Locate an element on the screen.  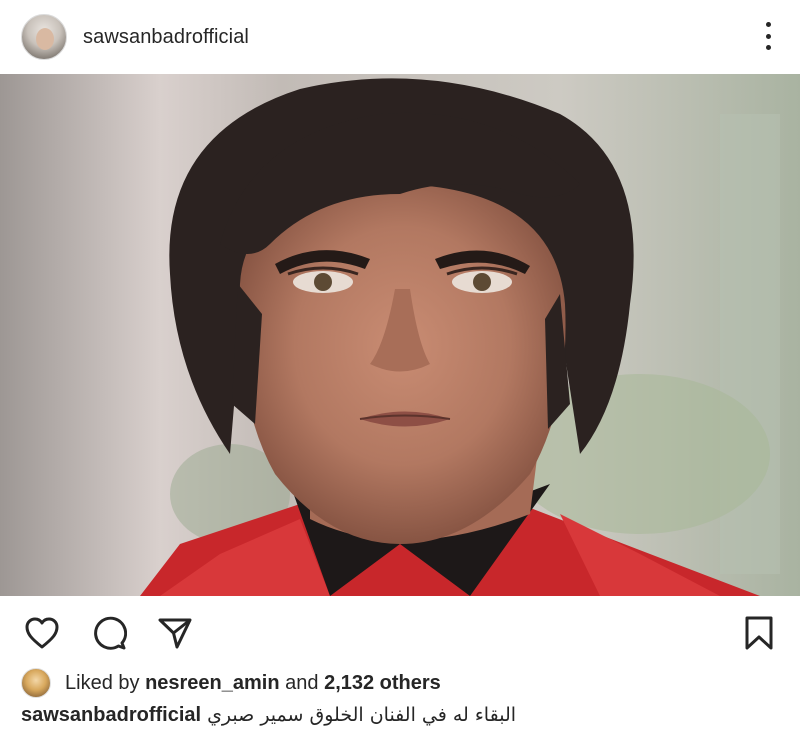
likes-others-count: 2,132 others is located at coordinates (382, 683).